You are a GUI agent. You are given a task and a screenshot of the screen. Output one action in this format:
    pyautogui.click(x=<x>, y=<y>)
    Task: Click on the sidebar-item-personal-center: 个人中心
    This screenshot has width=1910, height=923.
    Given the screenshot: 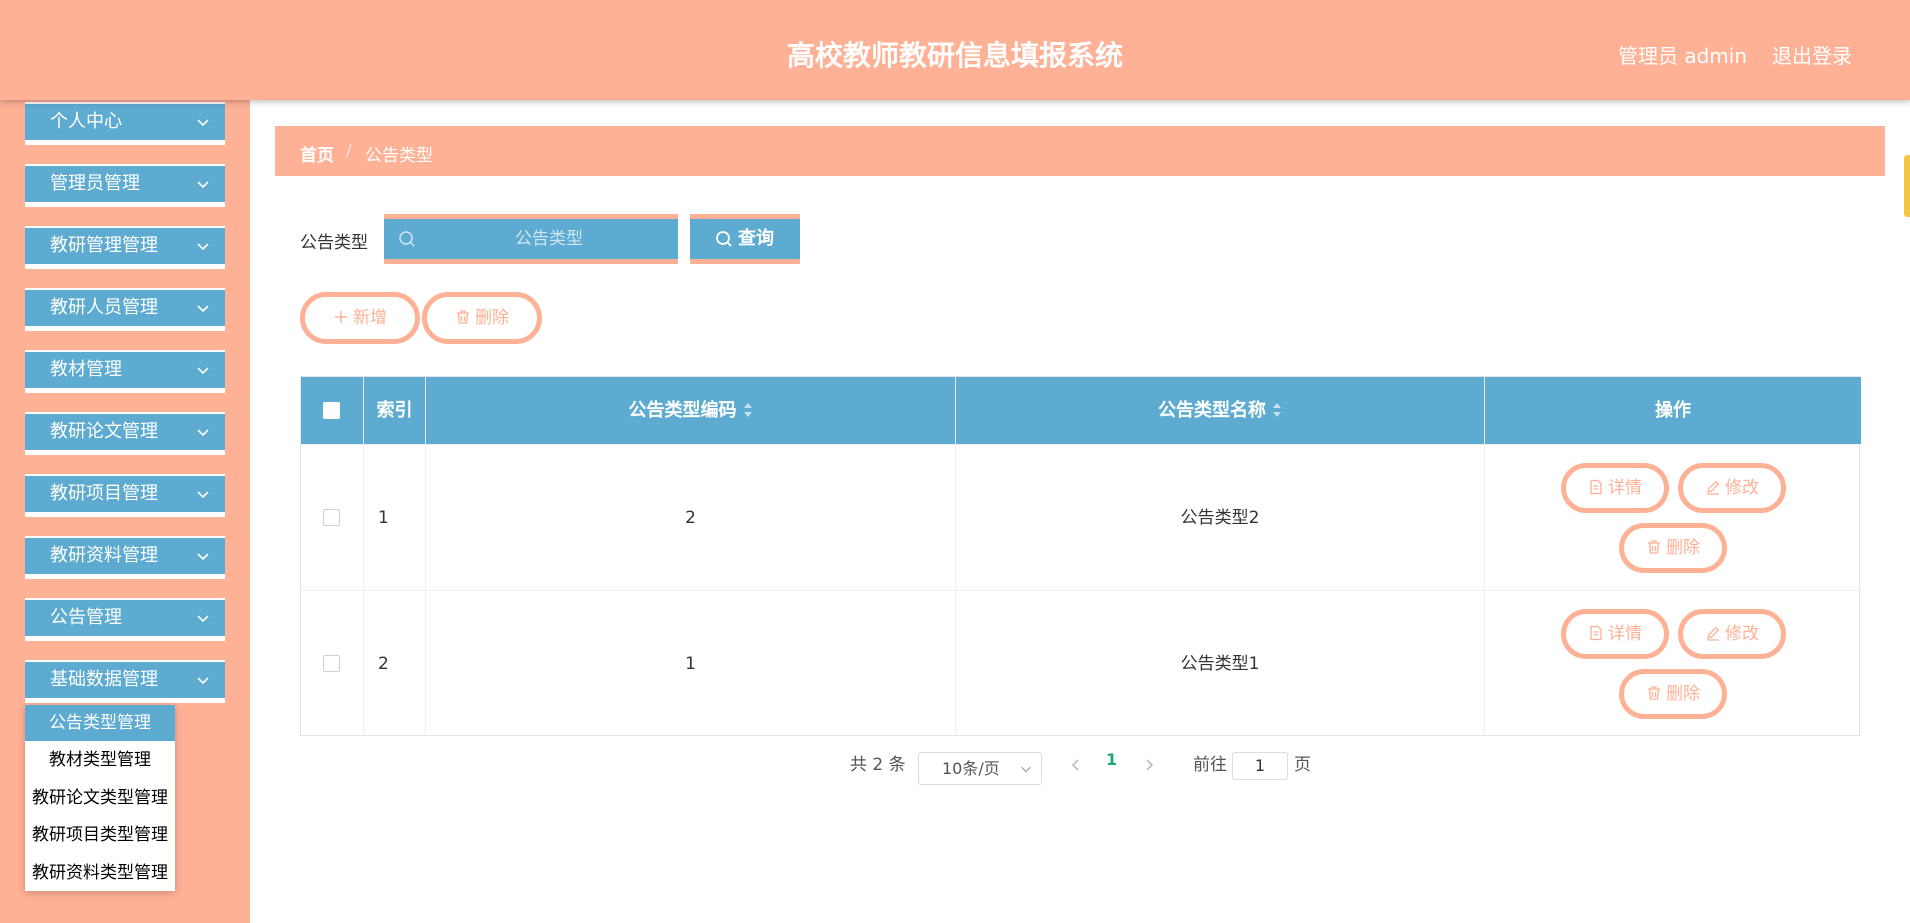 What is the action you would take?
    pyautogui.click(x=125, y=123)
    